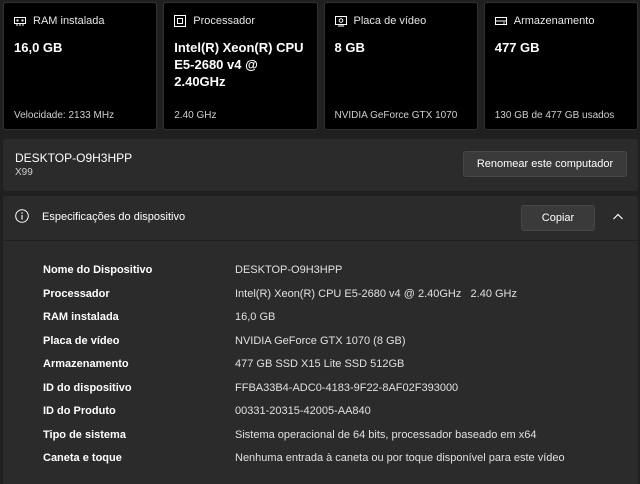 Image resolution: width=640 pixels, height=484 pixels. What do you see at coordinates (349, 47) in the screenshot?
I see `card-value: 8 GB` at bounding box center [349, 47].